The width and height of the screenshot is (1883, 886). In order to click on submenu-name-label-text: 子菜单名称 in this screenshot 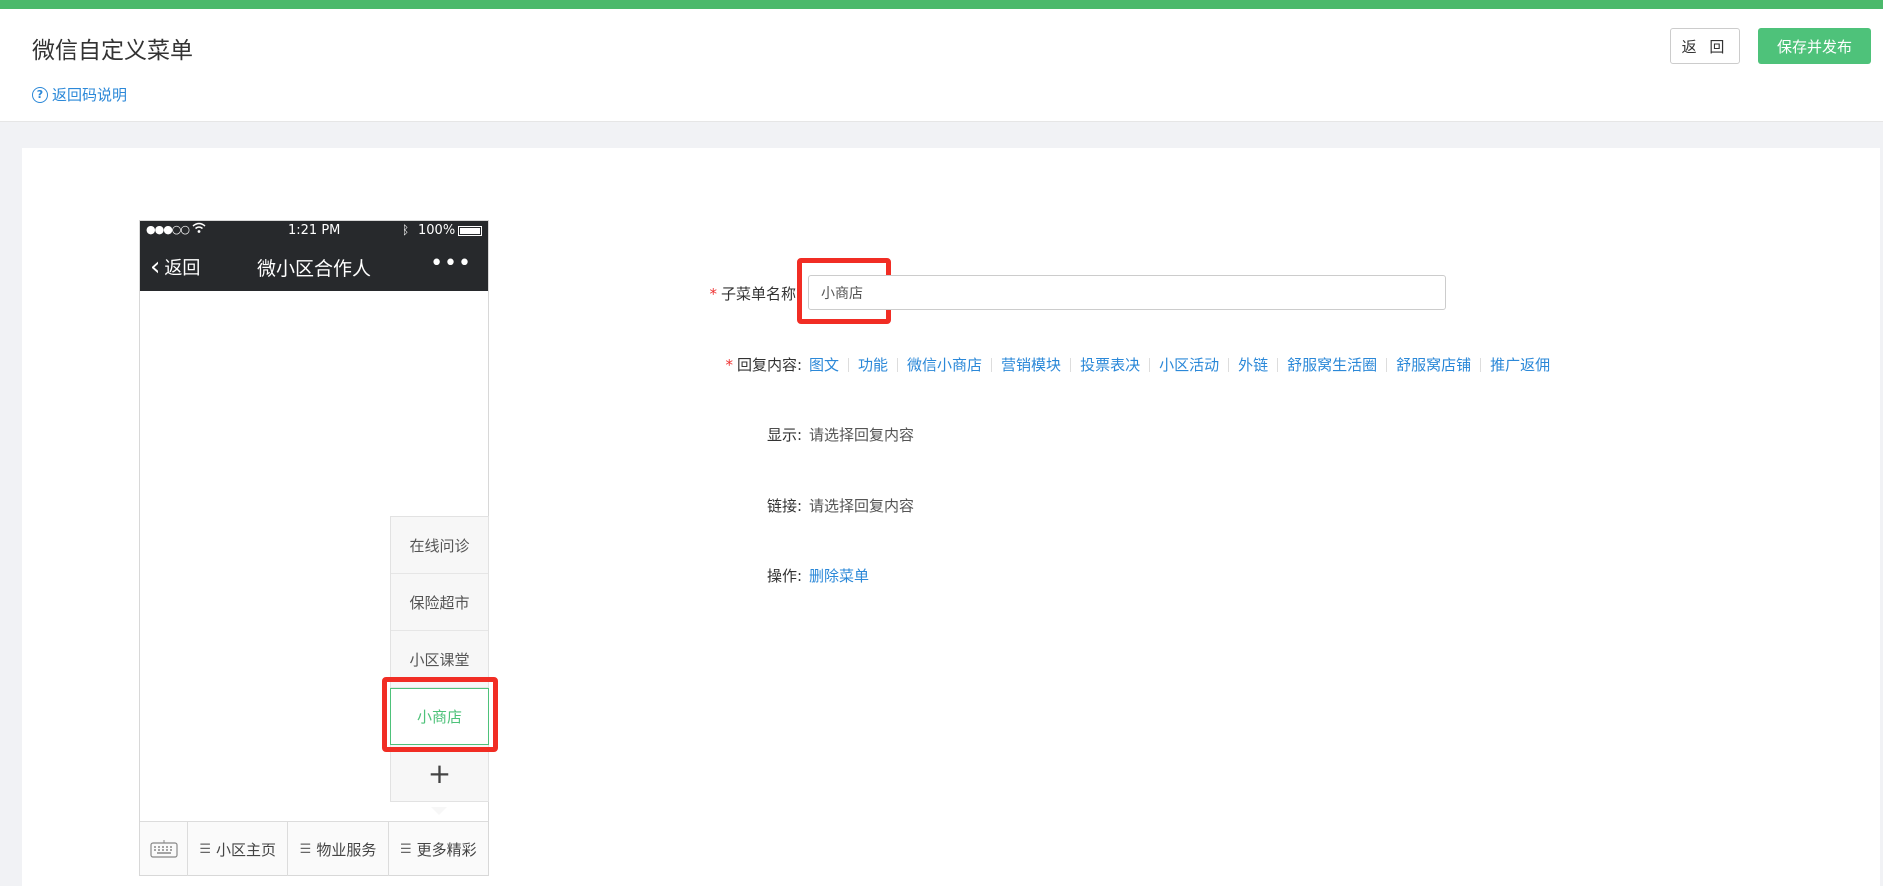, I will do `click(758, 294)`.